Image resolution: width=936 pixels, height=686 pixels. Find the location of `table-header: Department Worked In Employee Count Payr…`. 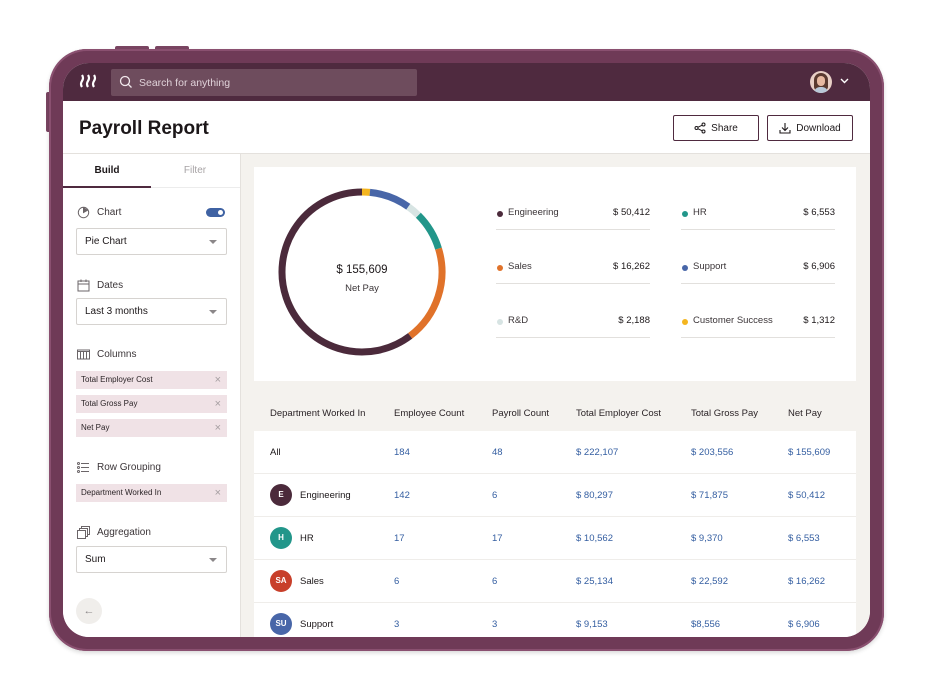

table-header: Department Worked In Employee Count Payr… is located at coordinates (555, 413).